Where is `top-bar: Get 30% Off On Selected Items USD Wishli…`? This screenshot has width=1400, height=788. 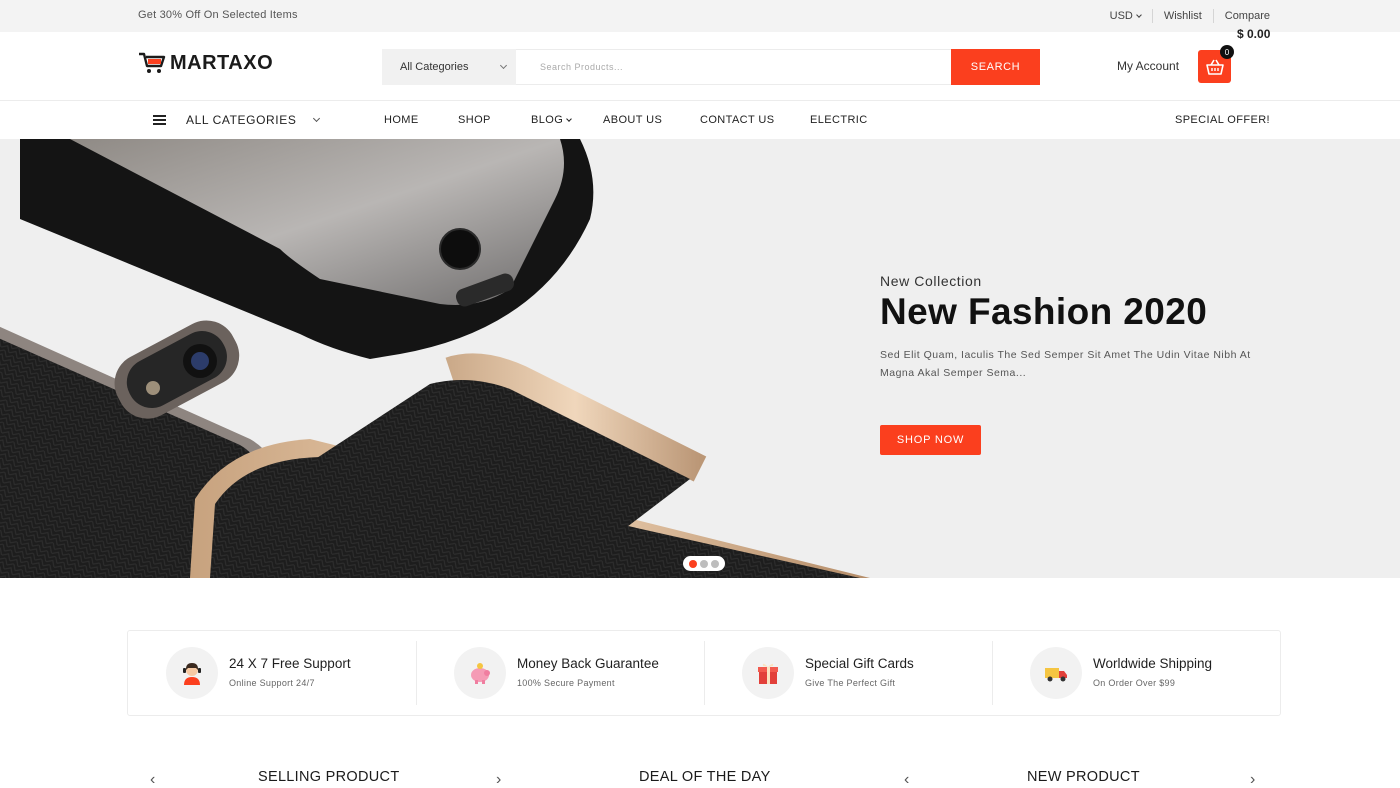 top-bar: Get 30% Off On Selected Items USD Wishli… is located at coordinates (700, 16).